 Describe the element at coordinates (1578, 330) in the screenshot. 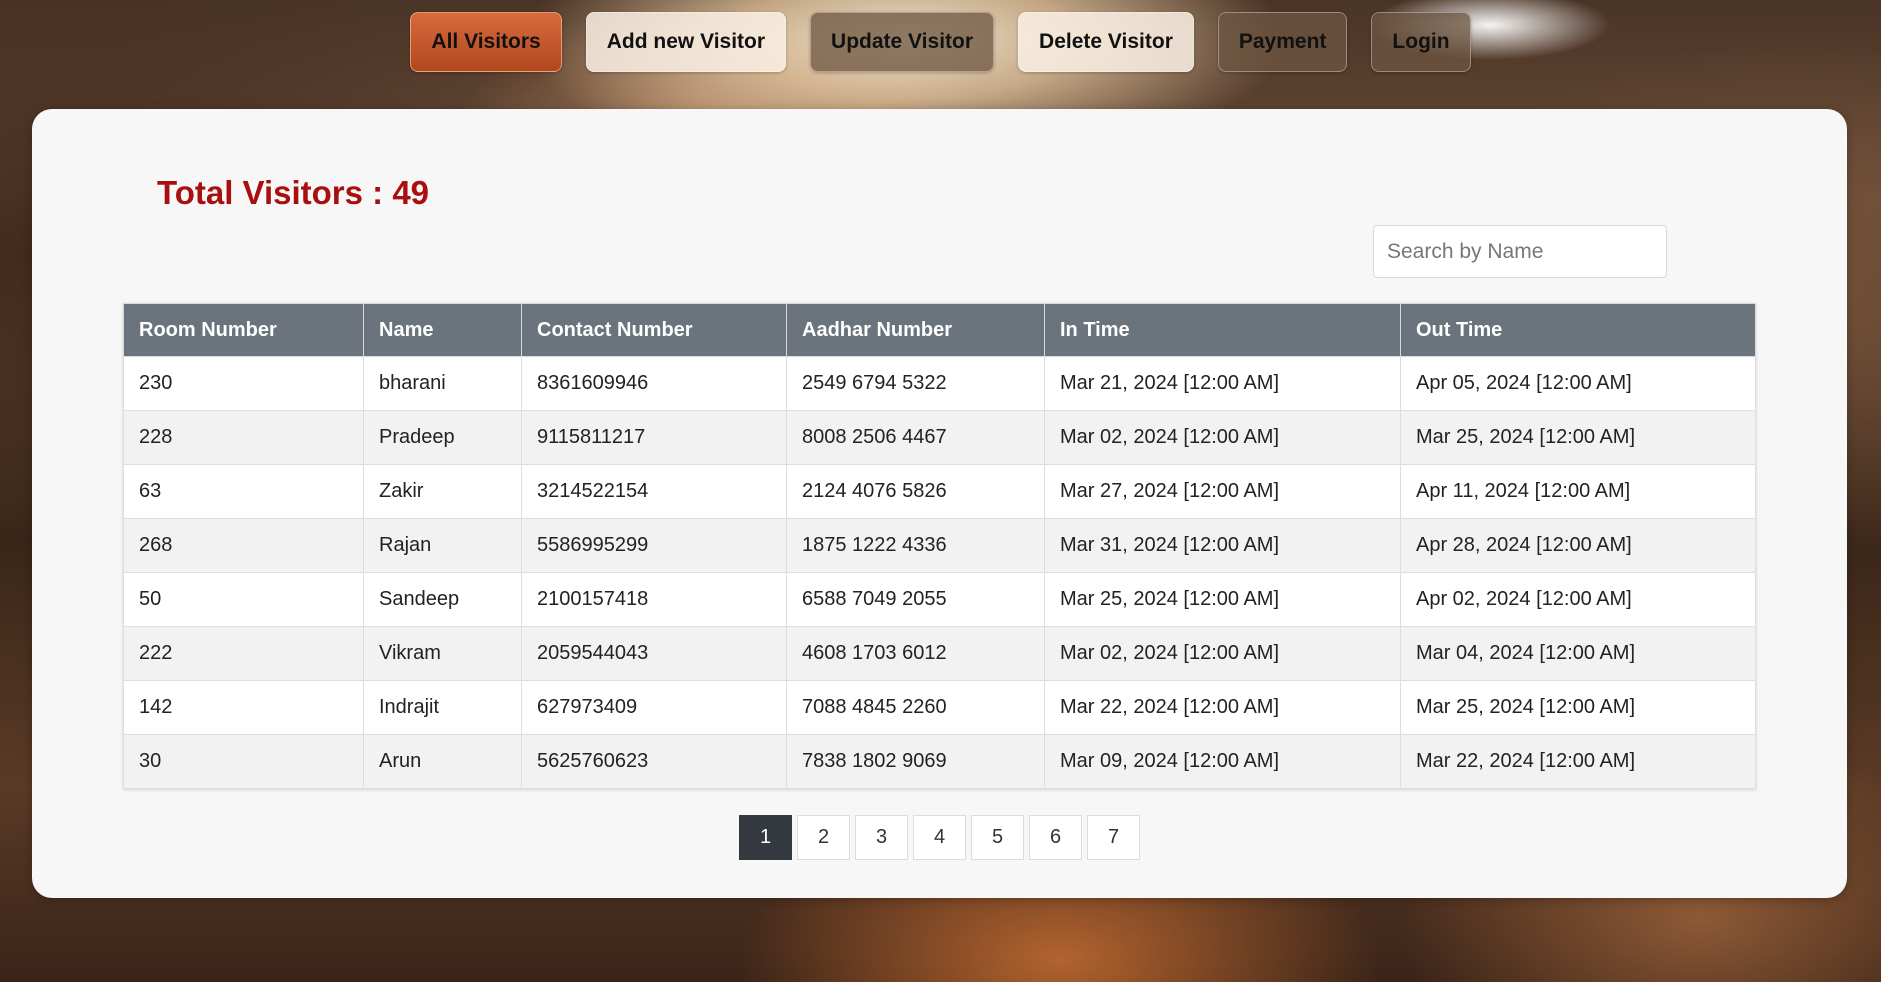

I see `column-header-out-time: Out Time` at that location.